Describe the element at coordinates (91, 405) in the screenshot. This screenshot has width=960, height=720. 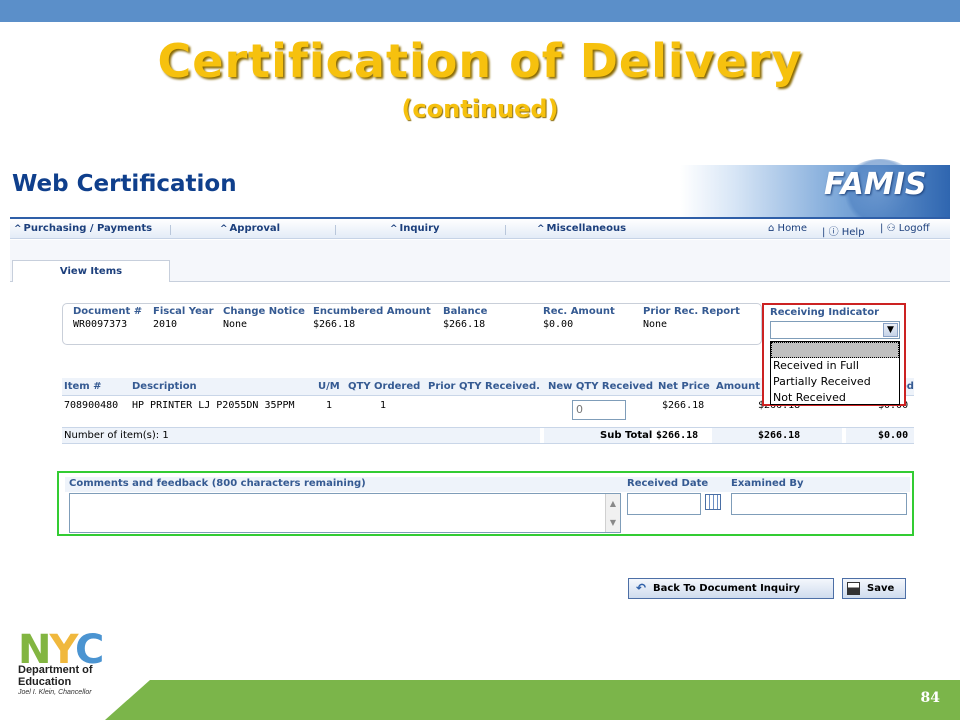
I see `item-number: 708900480` at that location.